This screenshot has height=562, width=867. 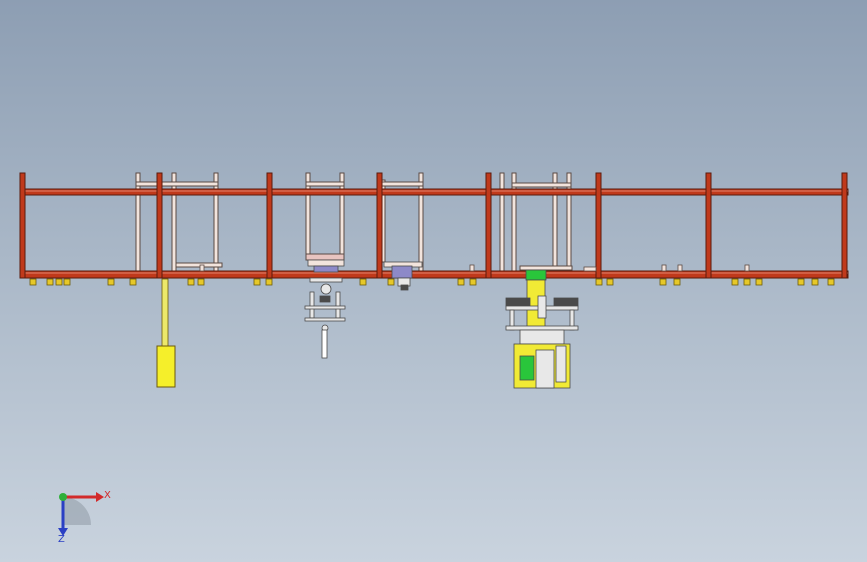 What do you see at coordinates (474, 268) in the screenshot?
I see `beam-studs` at bounding box center [474, 268].